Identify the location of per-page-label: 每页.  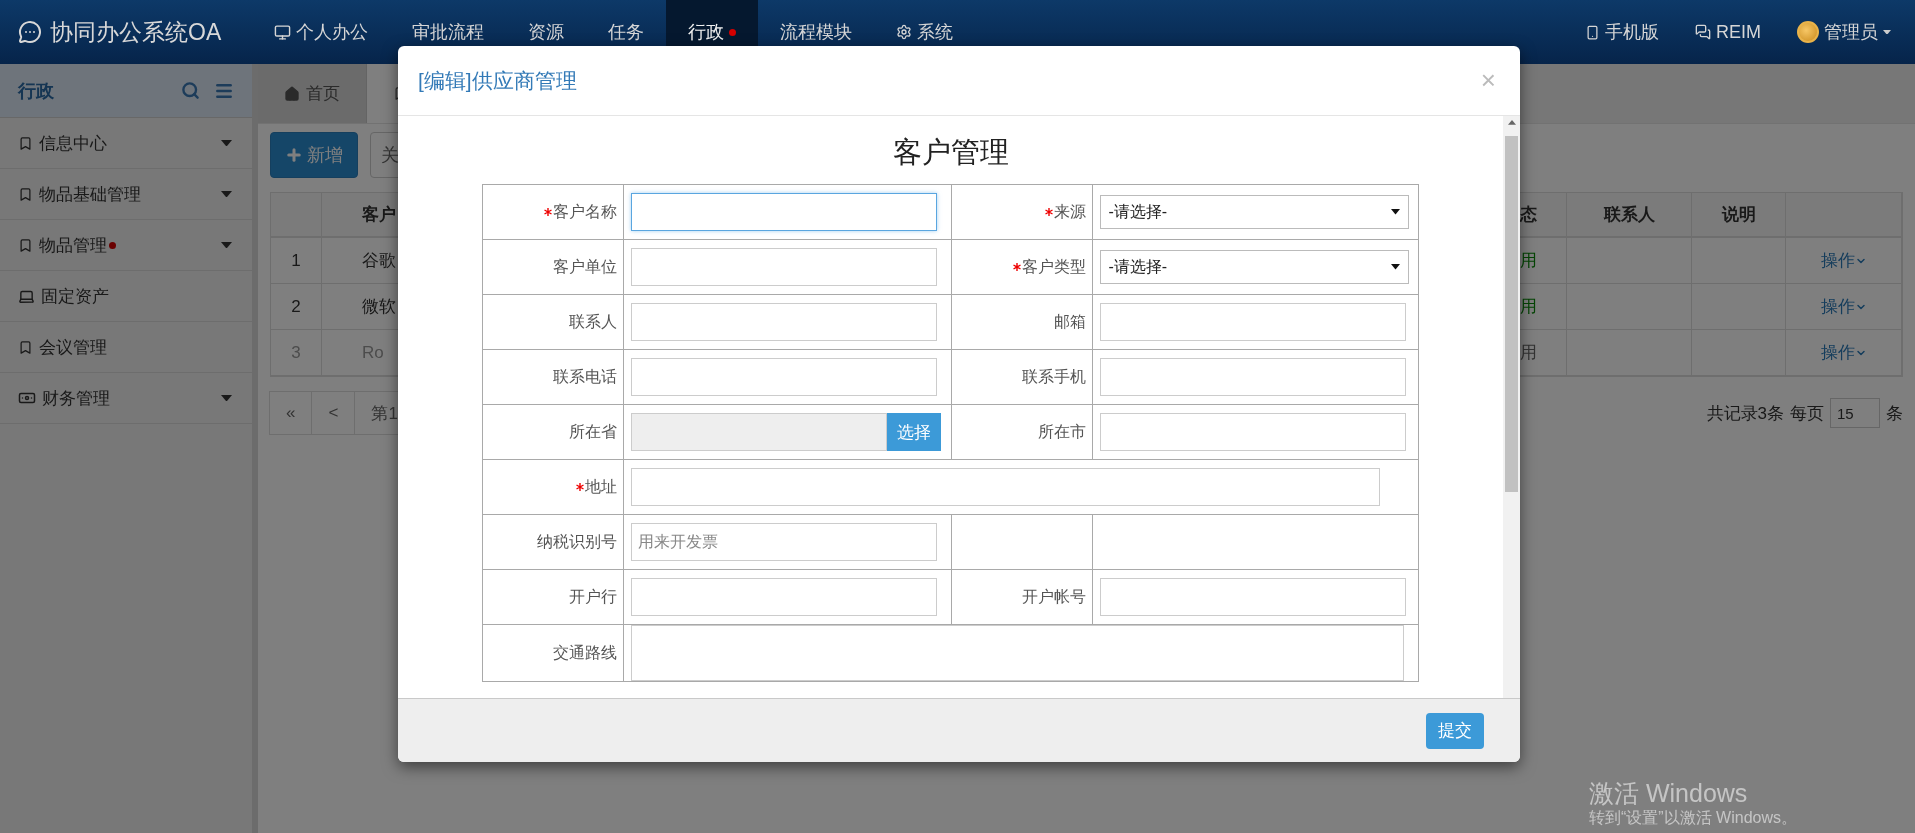
(1807, 413).